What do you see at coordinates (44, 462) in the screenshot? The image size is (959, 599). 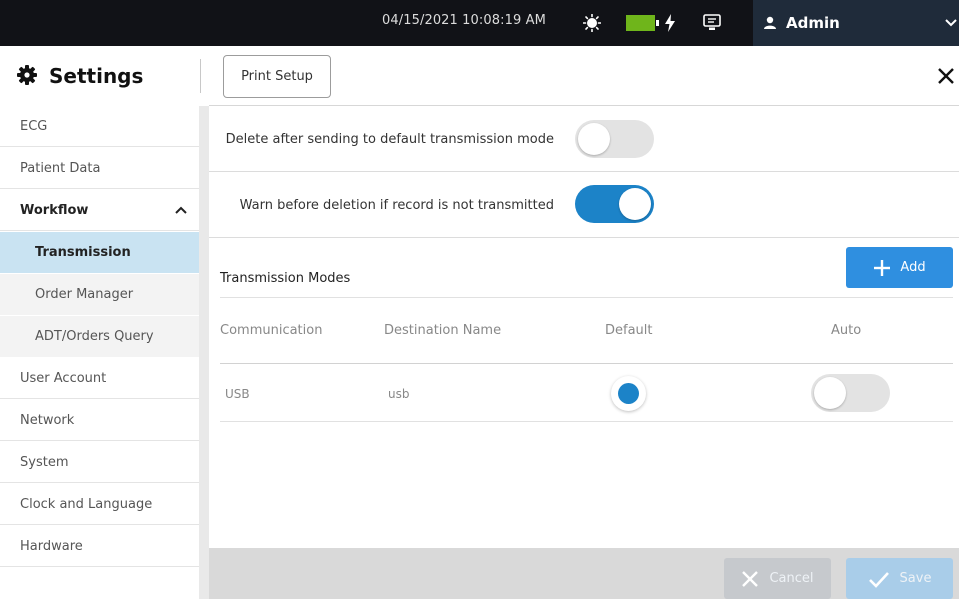 I see `sidebar-item-label: System` at bounding box center [44, 462].